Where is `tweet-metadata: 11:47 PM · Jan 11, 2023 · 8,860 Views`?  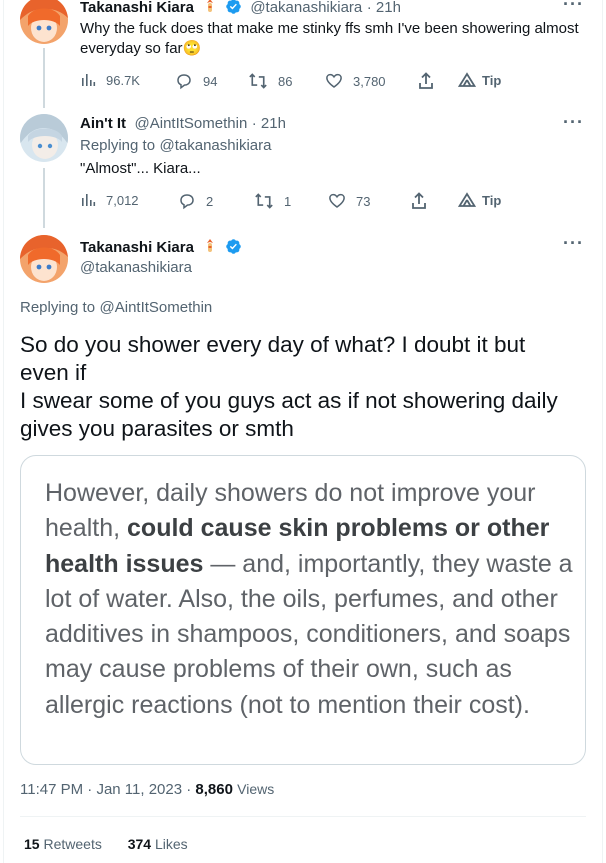
tweet-metadata: 11:47 PM · Jan 11, 2023 · 8,860 Views is located at coordinates (147, 789).